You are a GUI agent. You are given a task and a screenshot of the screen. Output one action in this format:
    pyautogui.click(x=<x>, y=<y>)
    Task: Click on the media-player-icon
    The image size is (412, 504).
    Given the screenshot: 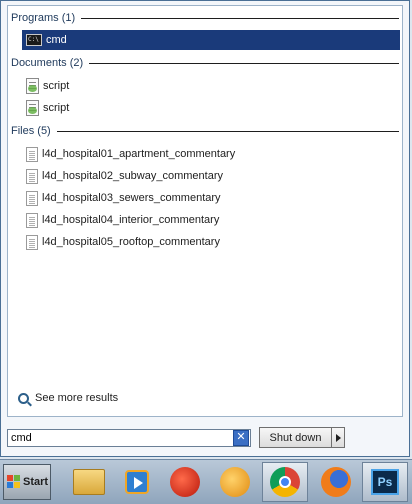 What is the action you would take?
    pyautogui.click(x=137, y=482)
    